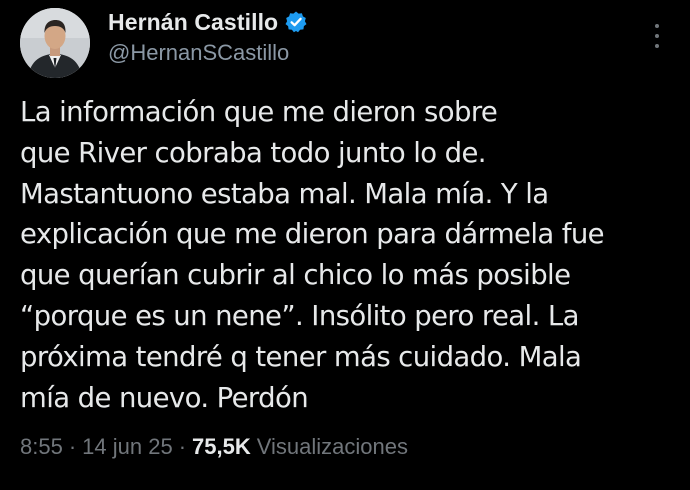 Image resolution: width=690 pixels, height=490 pixels. Describe the element at coordinates (127, 447) in the screenshot. I see `tweet-date: 14 jun 25` at that location.